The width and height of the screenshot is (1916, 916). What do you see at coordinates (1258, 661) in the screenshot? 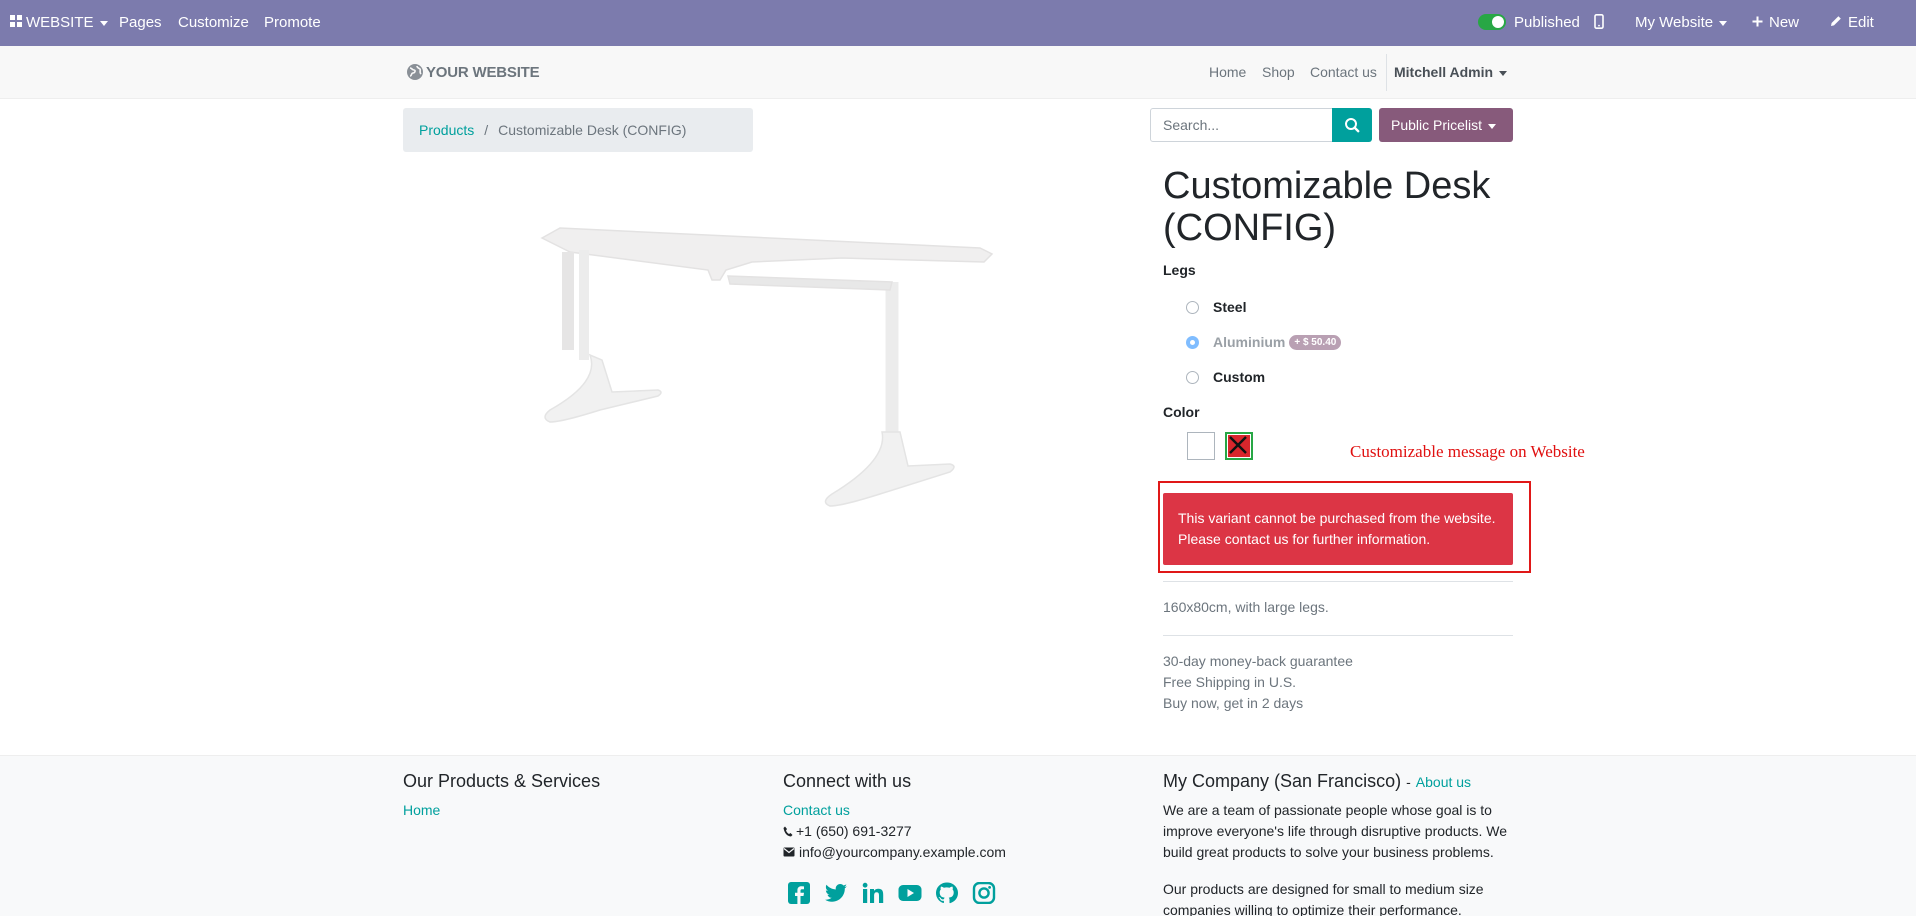
I see `guarantee-item: 30-day money-back guarantee` at bounding box center [1258, 661].